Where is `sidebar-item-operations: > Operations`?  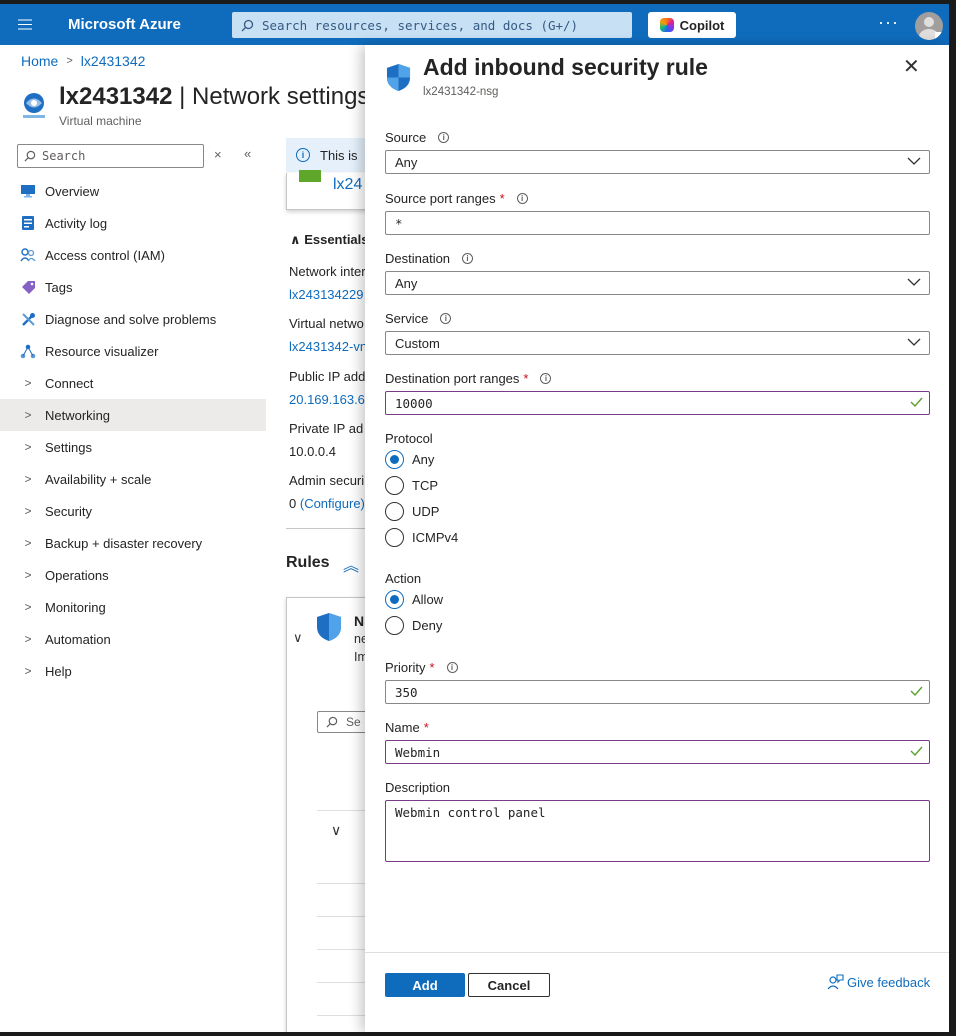
sidebar-item-operations: > Operations is located at coordinates (133, 575).